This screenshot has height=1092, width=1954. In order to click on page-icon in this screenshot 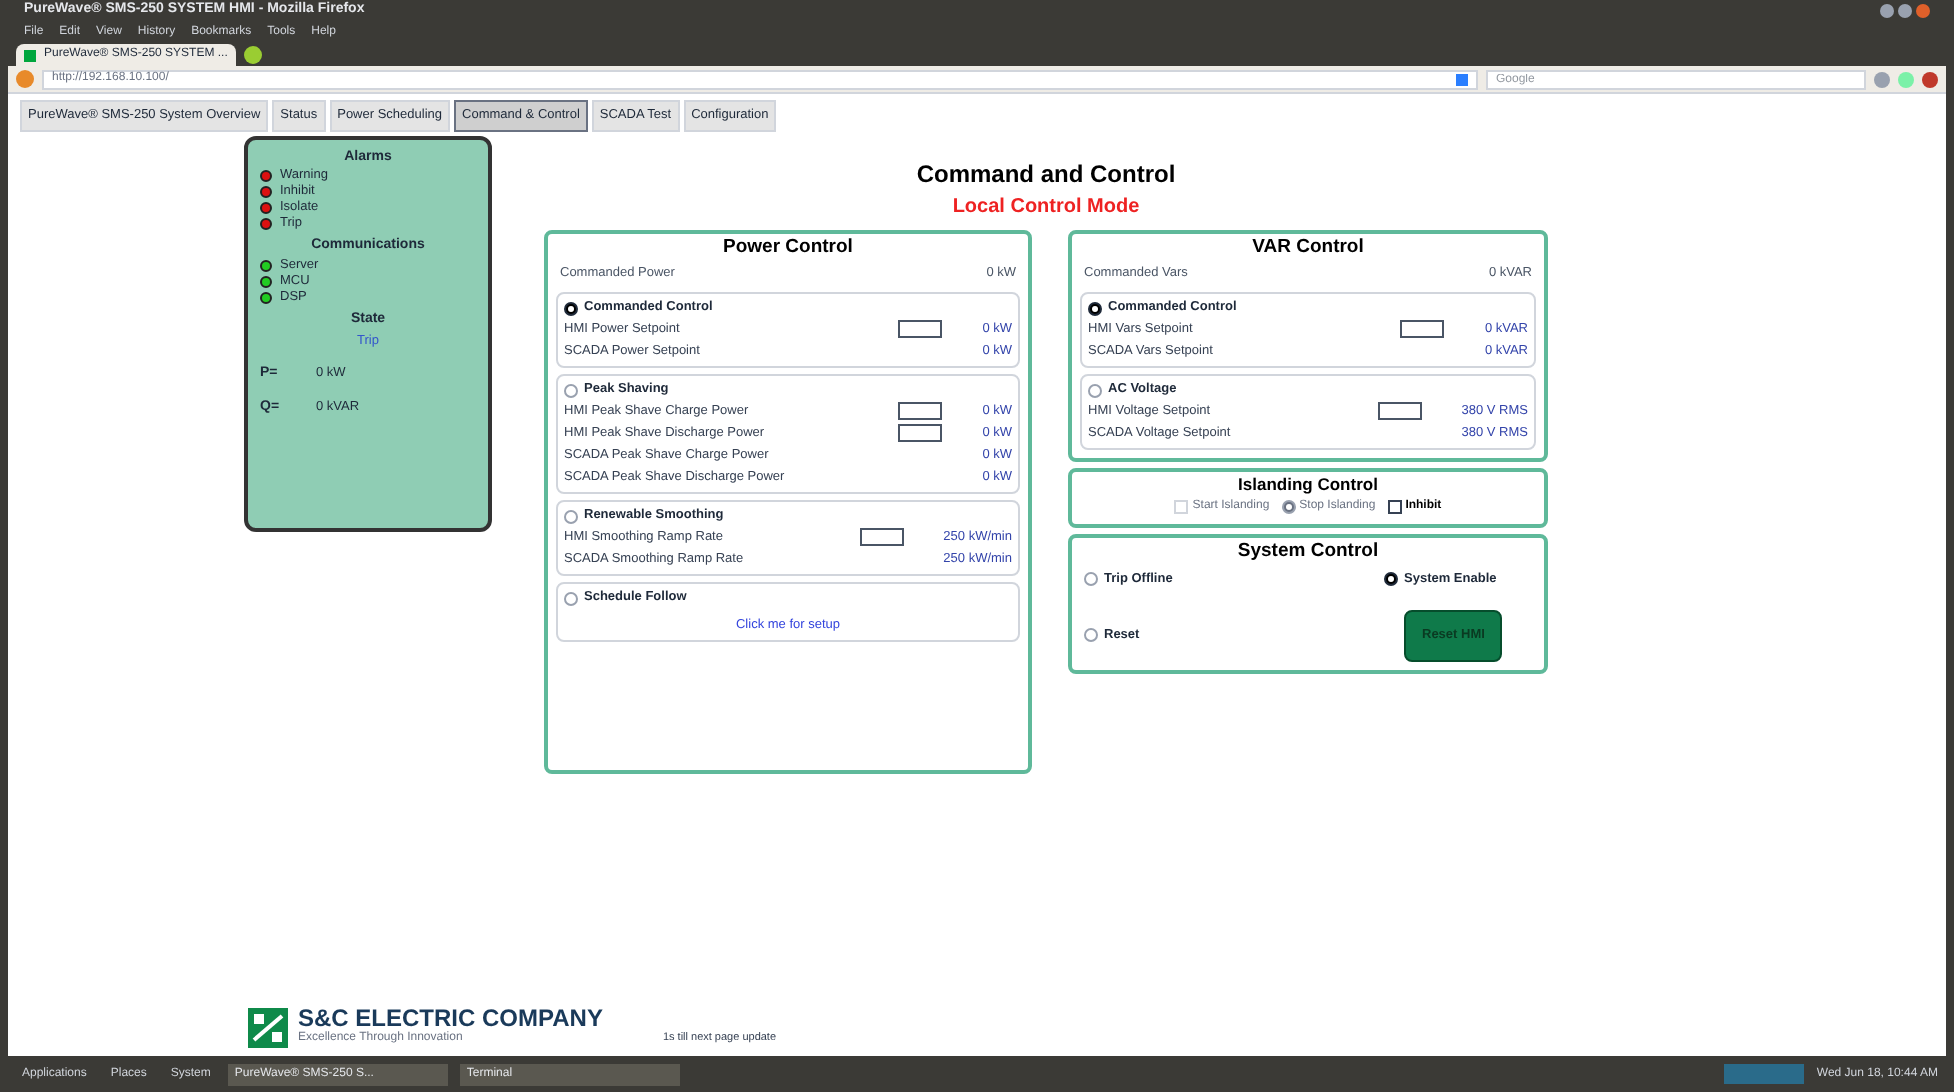, I will do `click(30, 55)`.